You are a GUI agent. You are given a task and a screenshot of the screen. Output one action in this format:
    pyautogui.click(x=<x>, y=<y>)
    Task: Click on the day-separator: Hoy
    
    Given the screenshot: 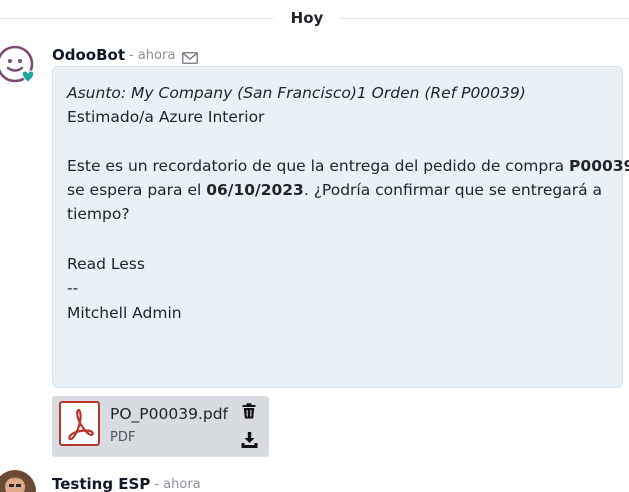 What is the action you would take?
    pyautogui.click(x=314, y=19)
    